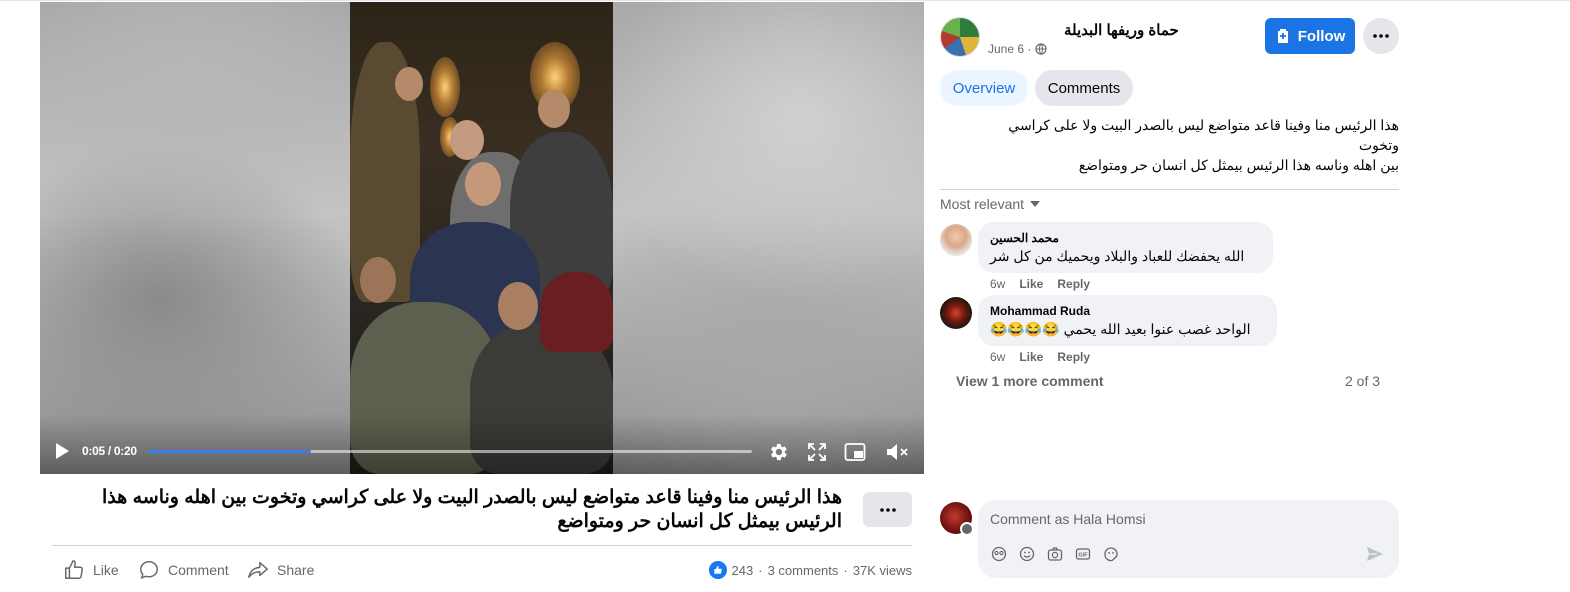  I want to click on volume-muted-icon, so click(897, 452).